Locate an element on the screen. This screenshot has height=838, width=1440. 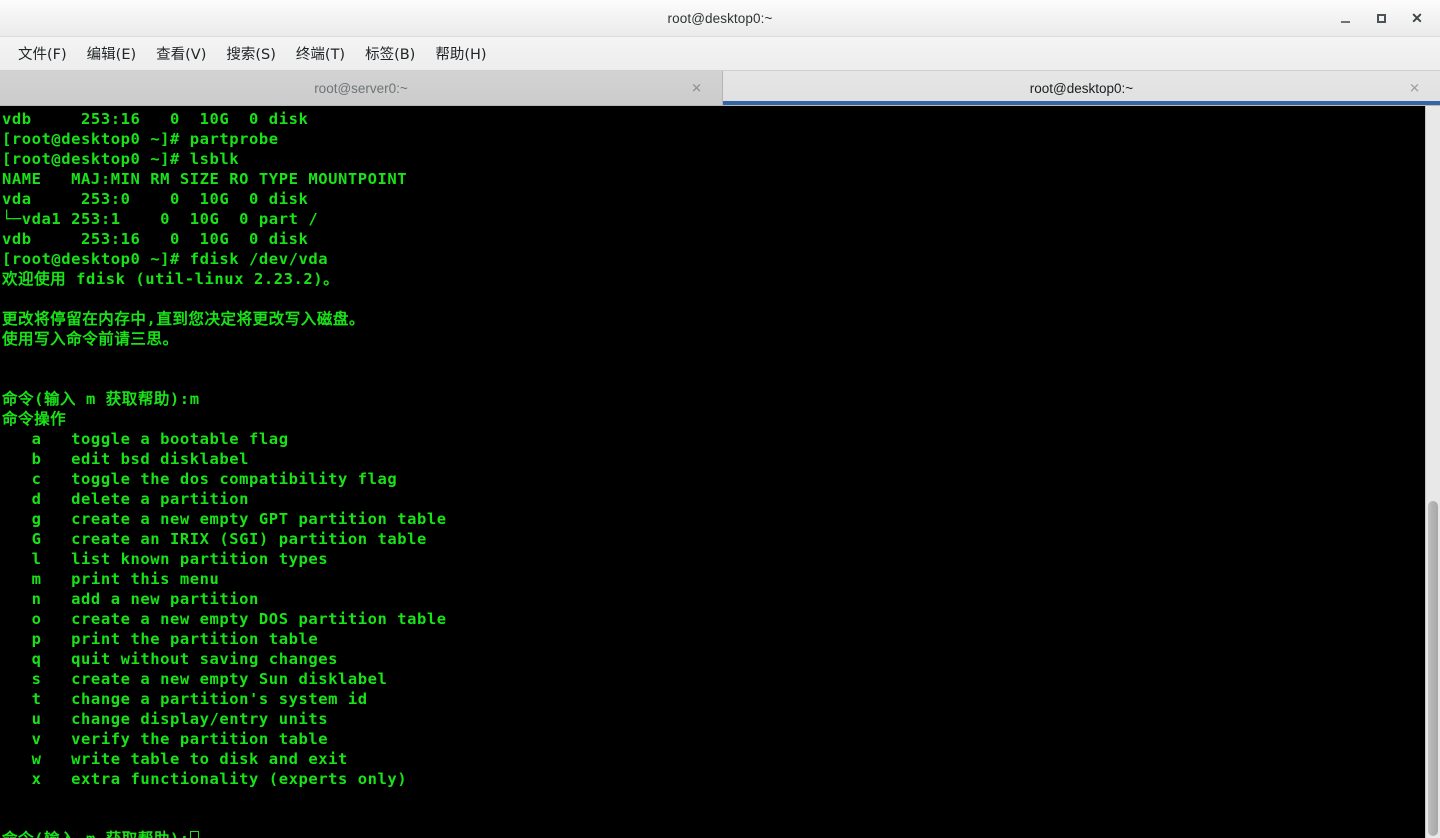
terminal-line: vda 253:0 0 10G 0 disk is located at coordinates (160, 199).